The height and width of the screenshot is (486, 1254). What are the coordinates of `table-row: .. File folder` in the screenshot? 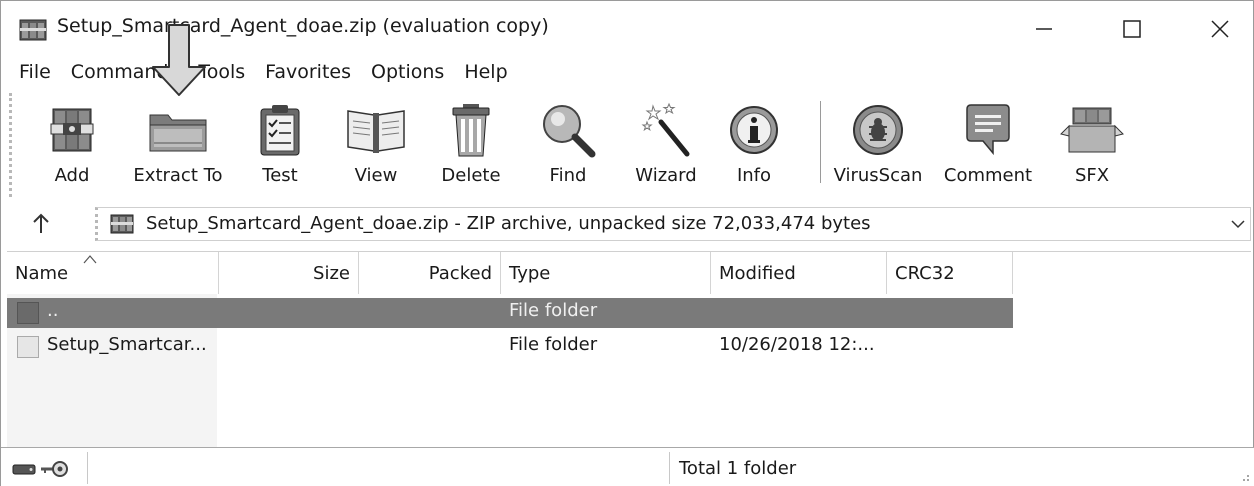 It's located at (510, 313).